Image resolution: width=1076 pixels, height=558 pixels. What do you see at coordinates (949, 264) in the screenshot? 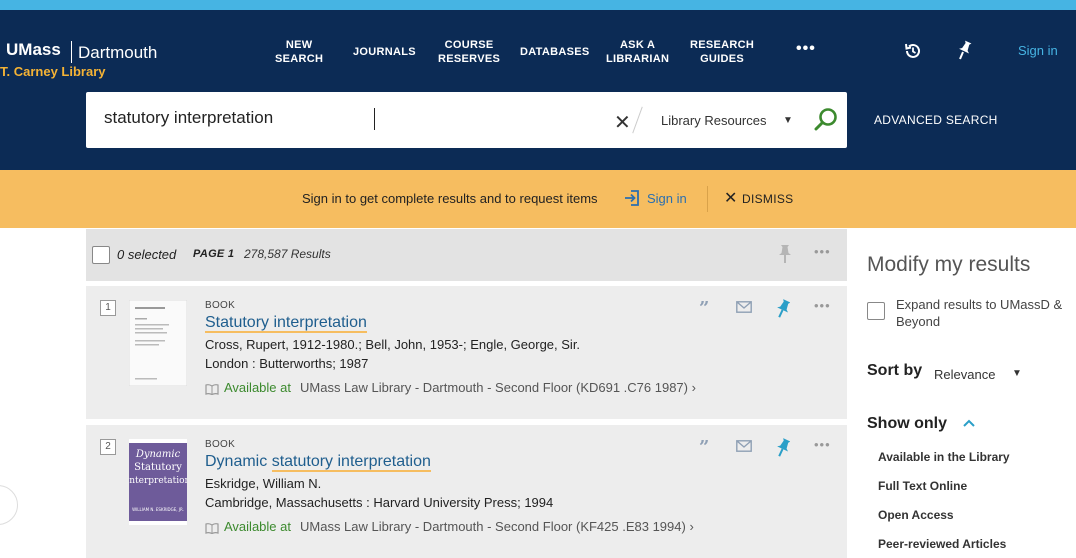
I see `sidebar-title: Modify my results` at bounding box center [949, 264].